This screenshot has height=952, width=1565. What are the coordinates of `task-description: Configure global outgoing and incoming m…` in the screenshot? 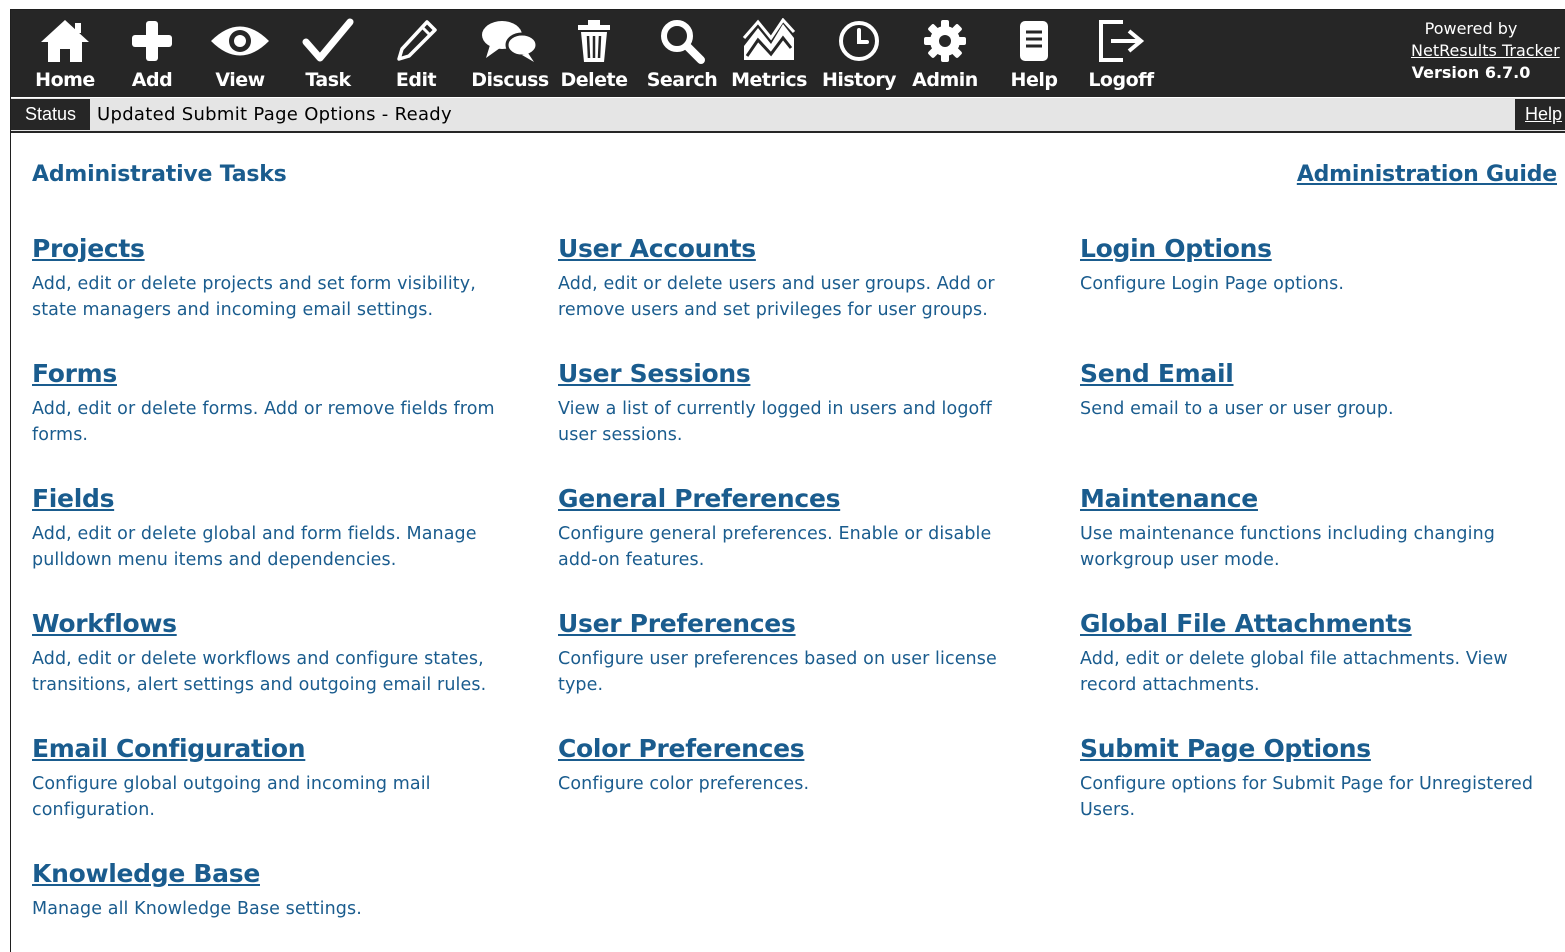 It's located at (231, 797).